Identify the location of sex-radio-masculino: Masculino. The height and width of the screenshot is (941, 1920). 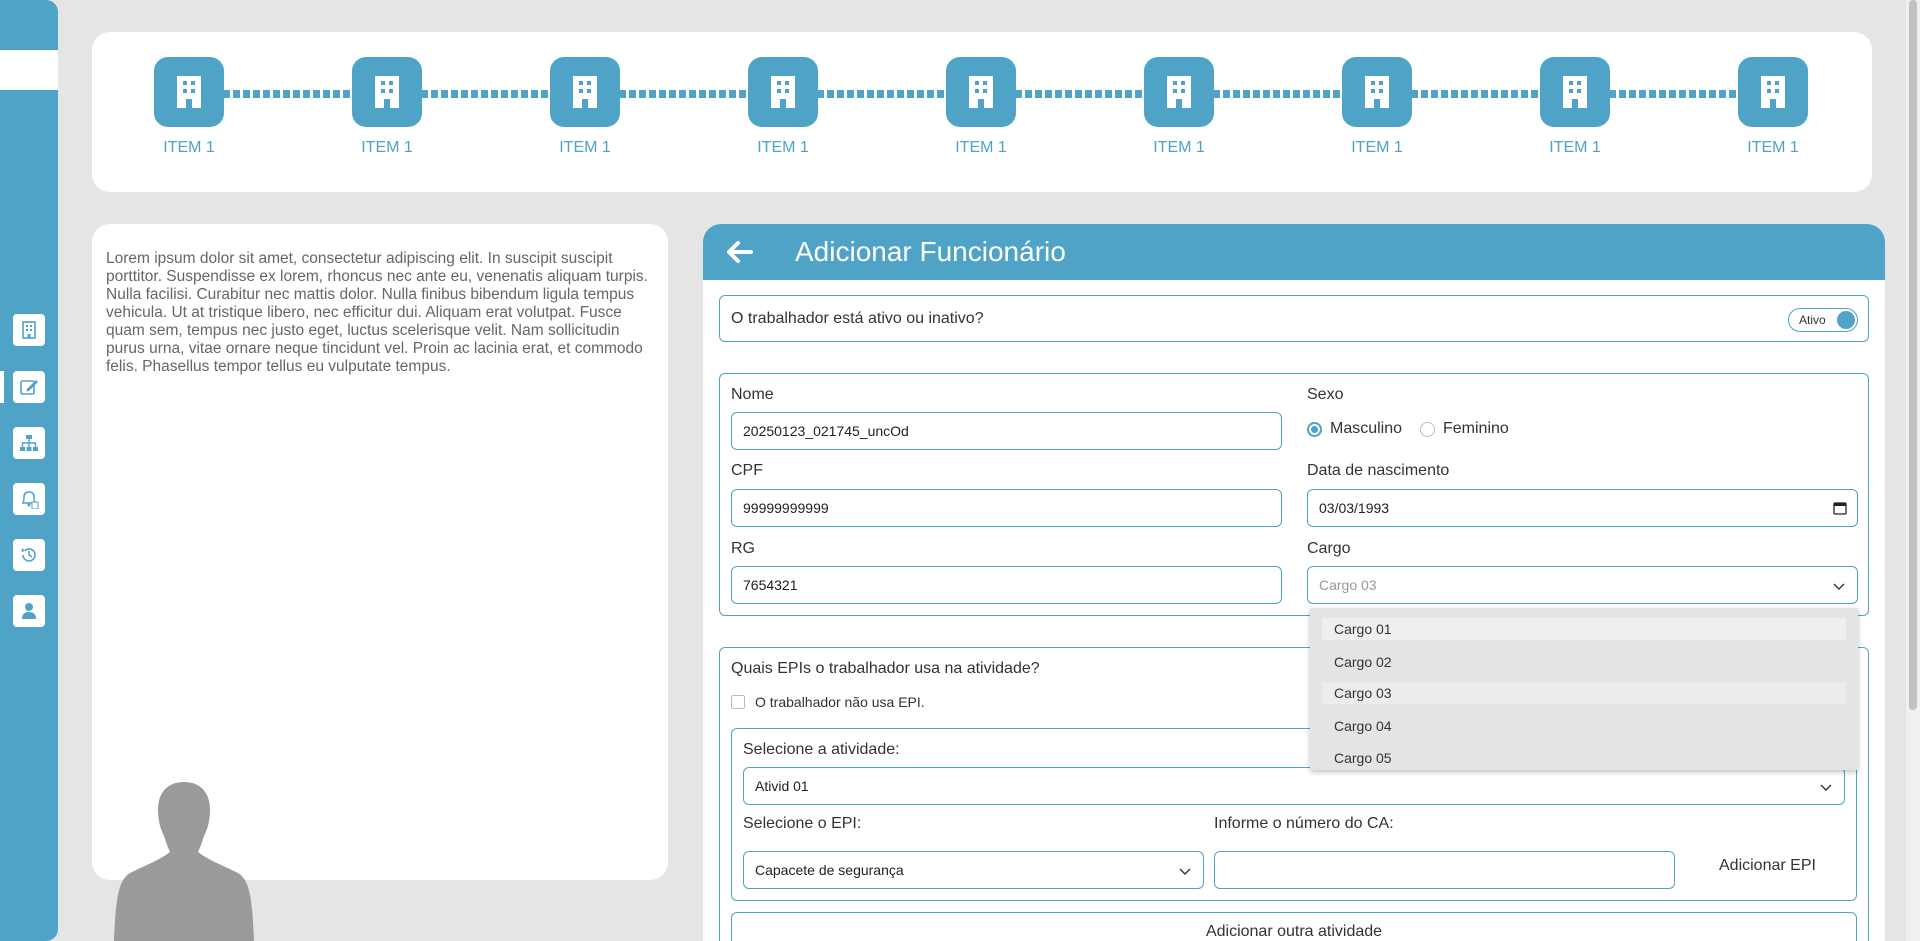
(1354, 429).